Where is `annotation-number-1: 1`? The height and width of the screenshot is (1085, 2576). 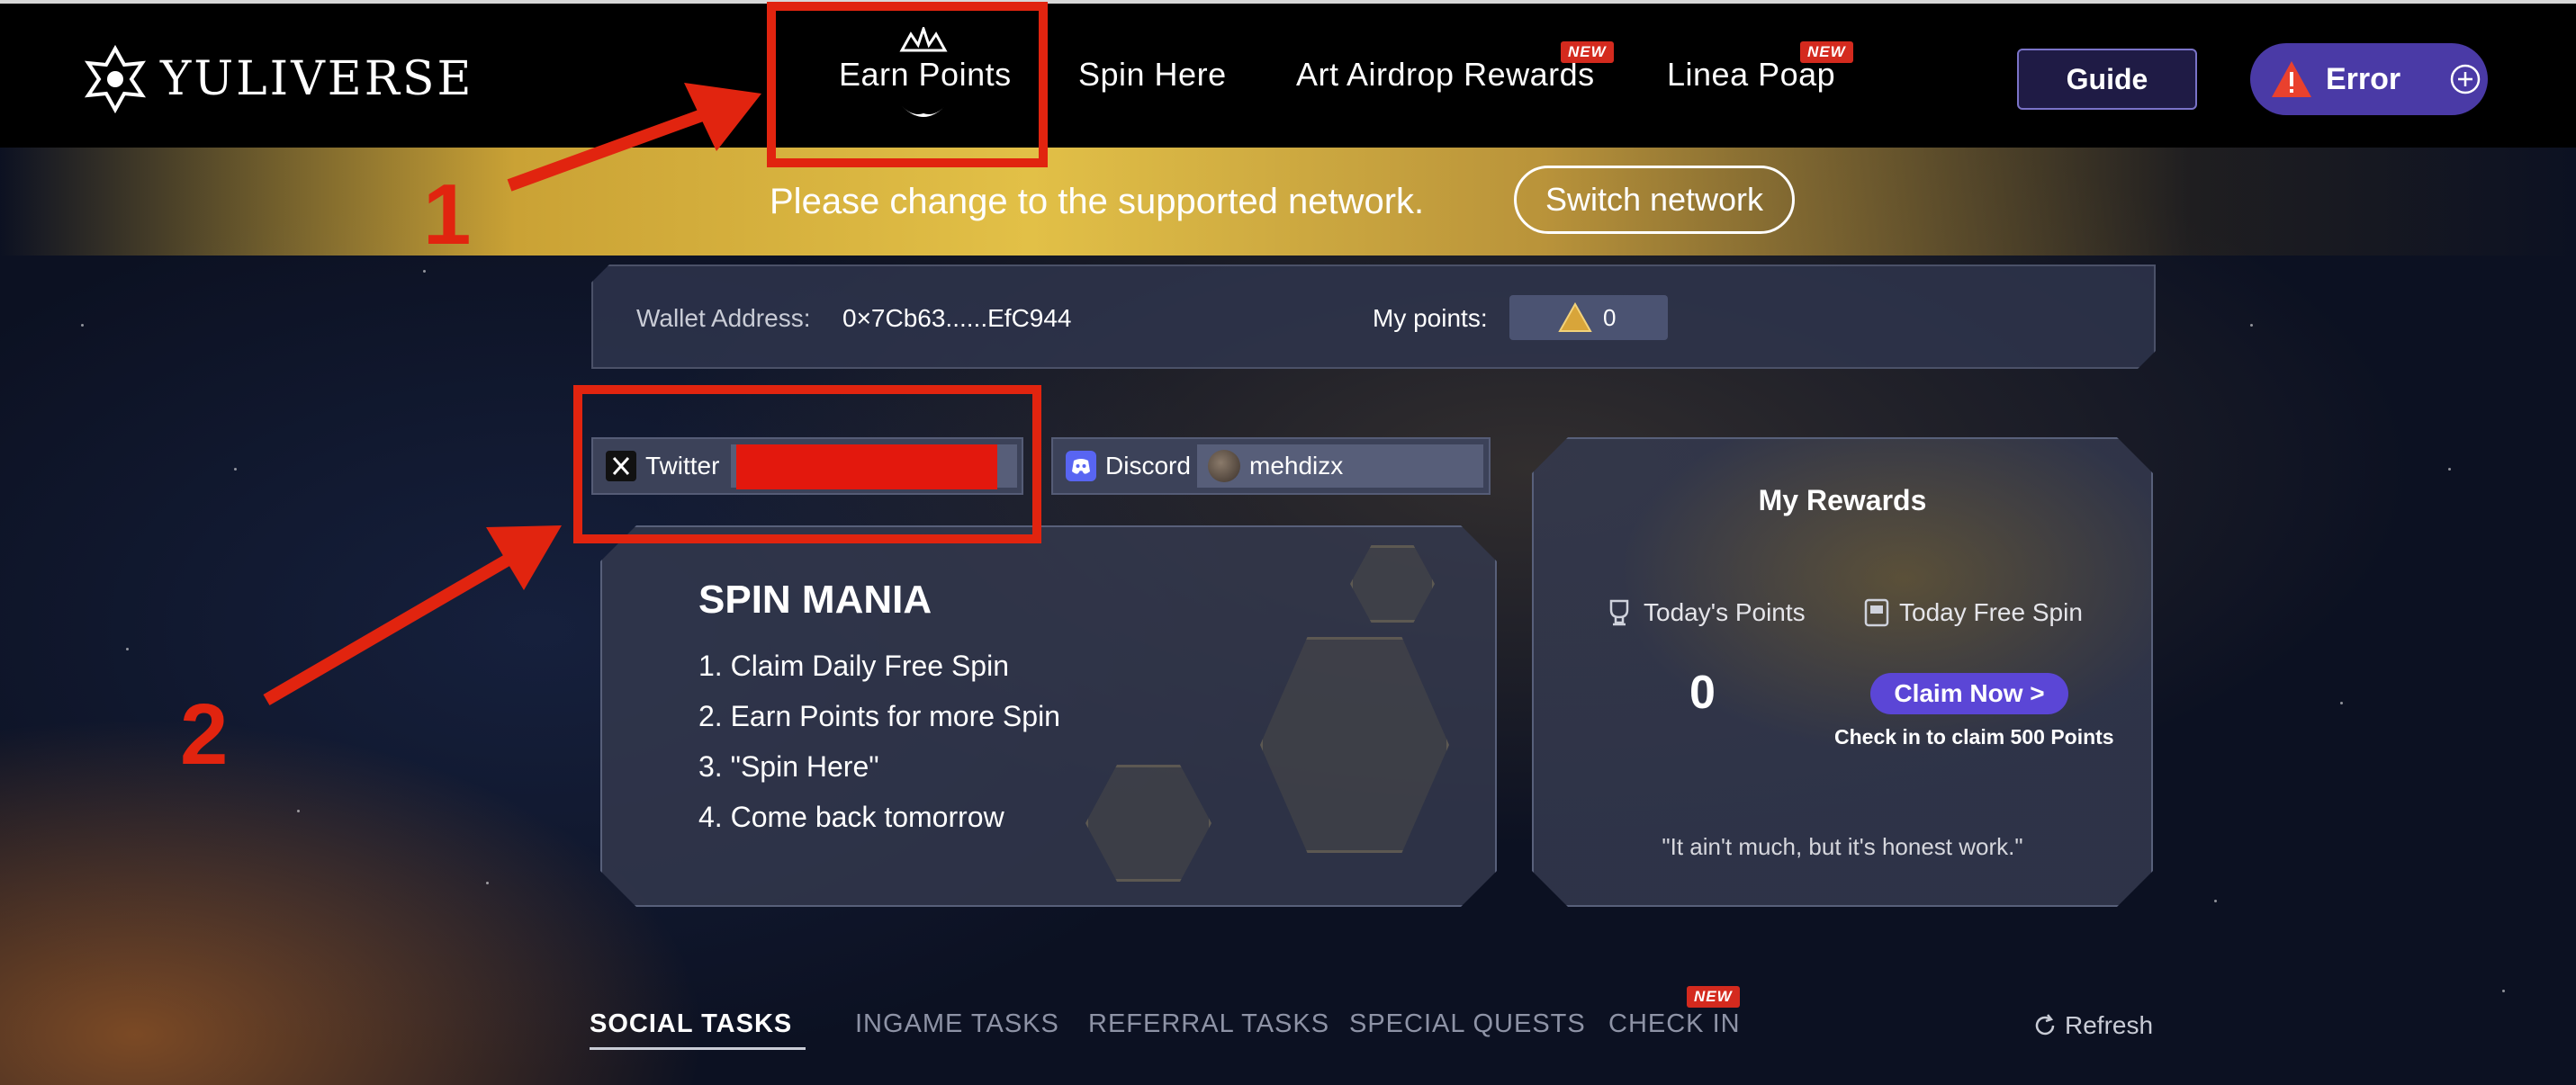 annotation-number-1: 1 is located at coordinates (447, 214).